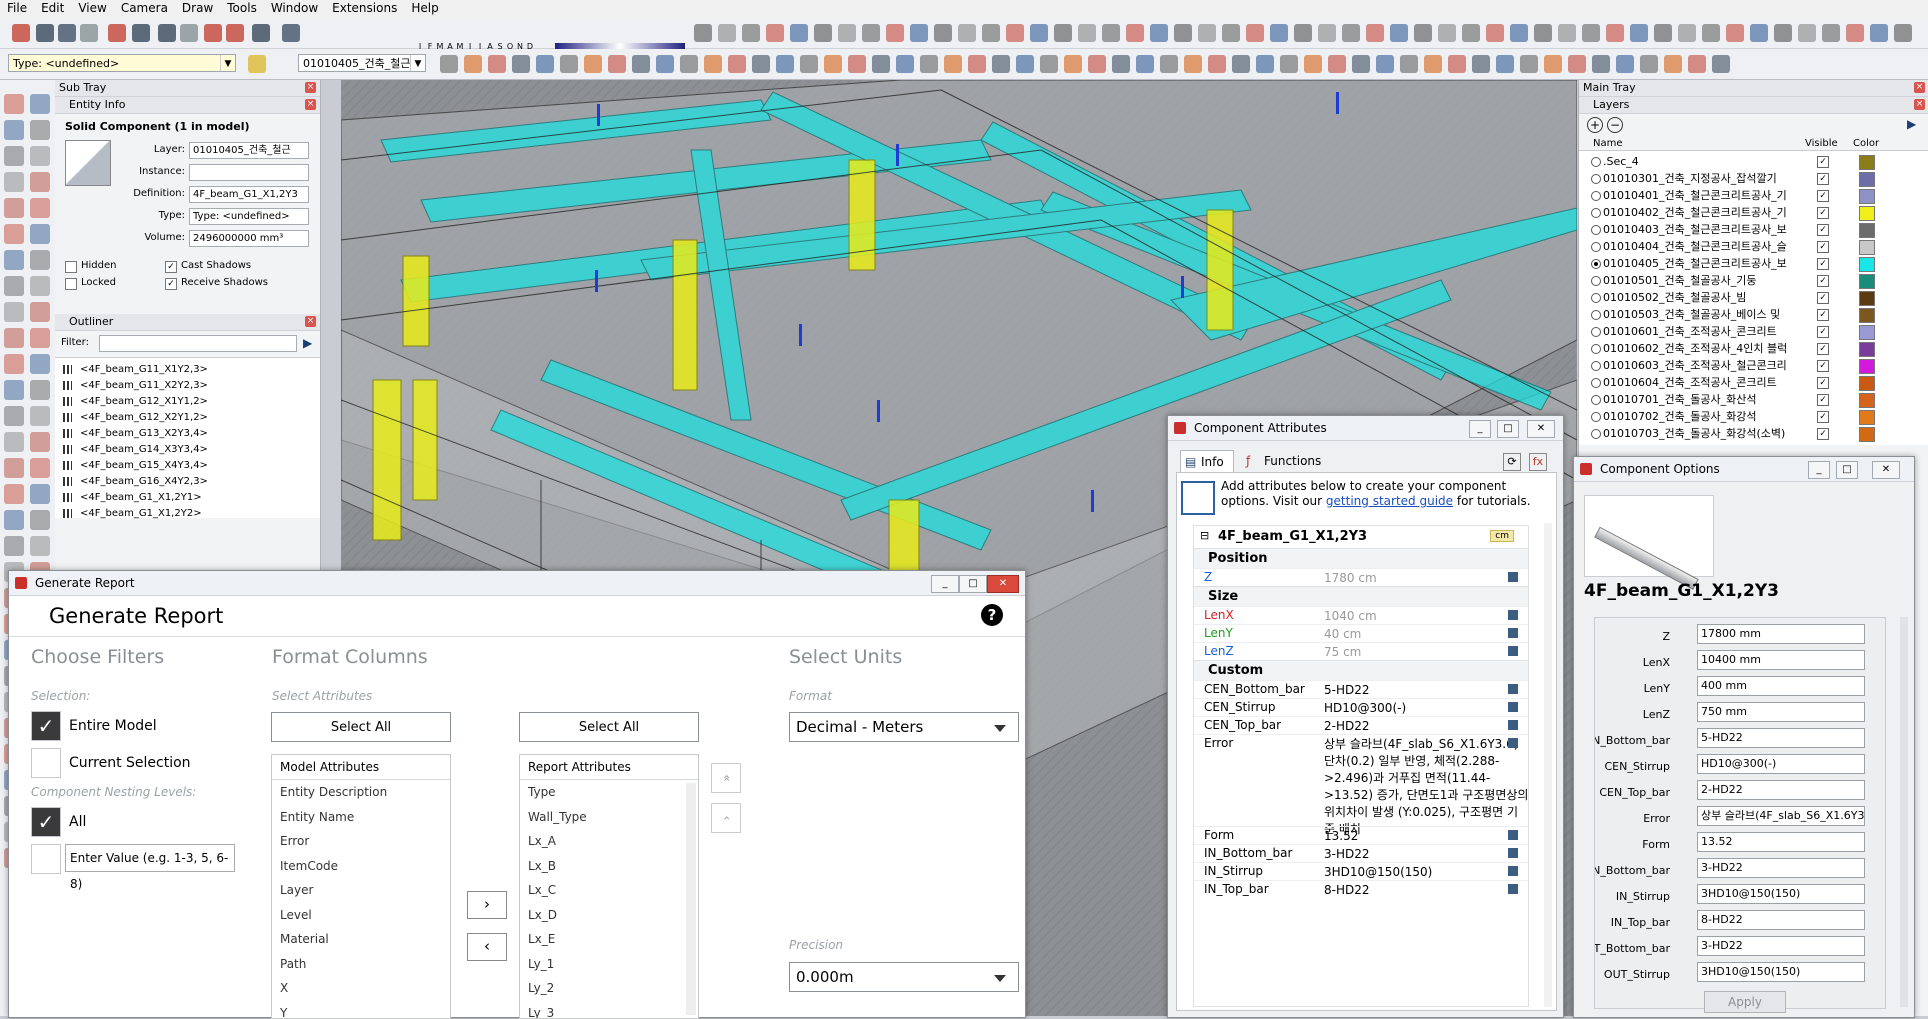 The height and width of the screenshot is (1019, 1928). What do you see at coordinates (726, 778) in the screenshot?
I see `move-top-button: «` at bounding box center [726, 778].